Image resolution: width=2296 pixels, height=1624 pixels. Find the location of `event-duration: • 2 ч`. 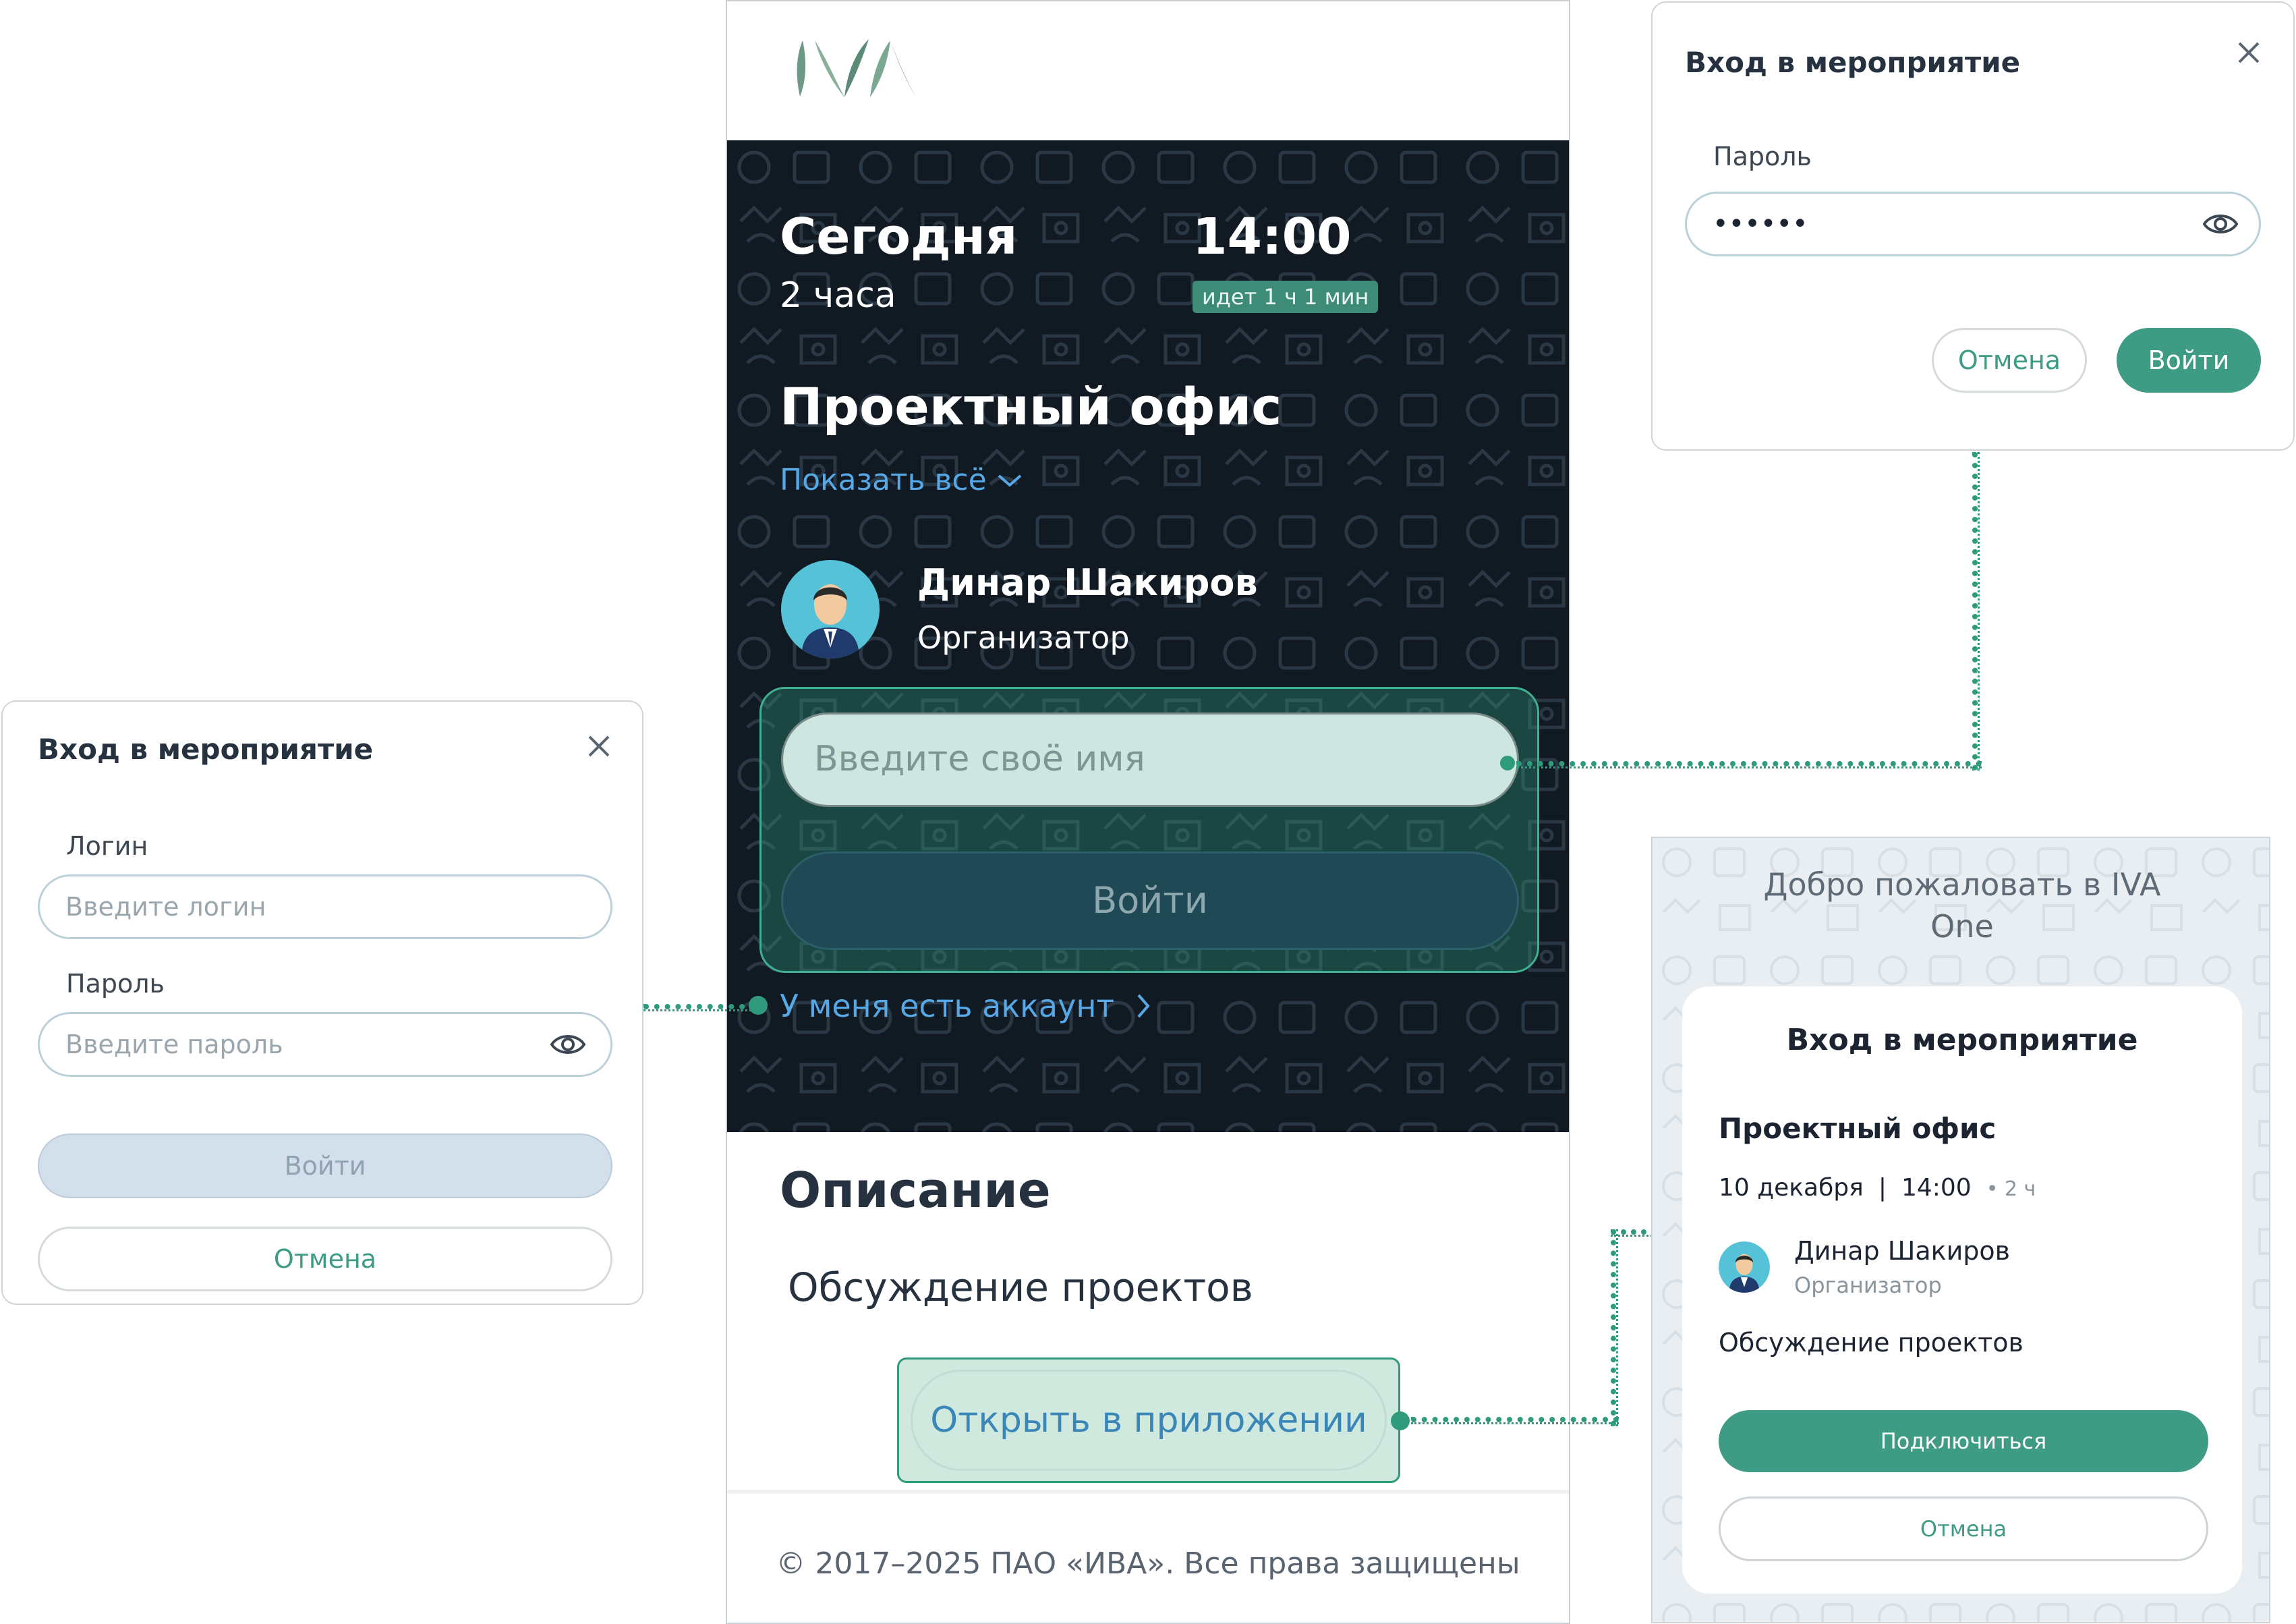

event-duration: • 2 ч is located at coordinates (2011, 1189).